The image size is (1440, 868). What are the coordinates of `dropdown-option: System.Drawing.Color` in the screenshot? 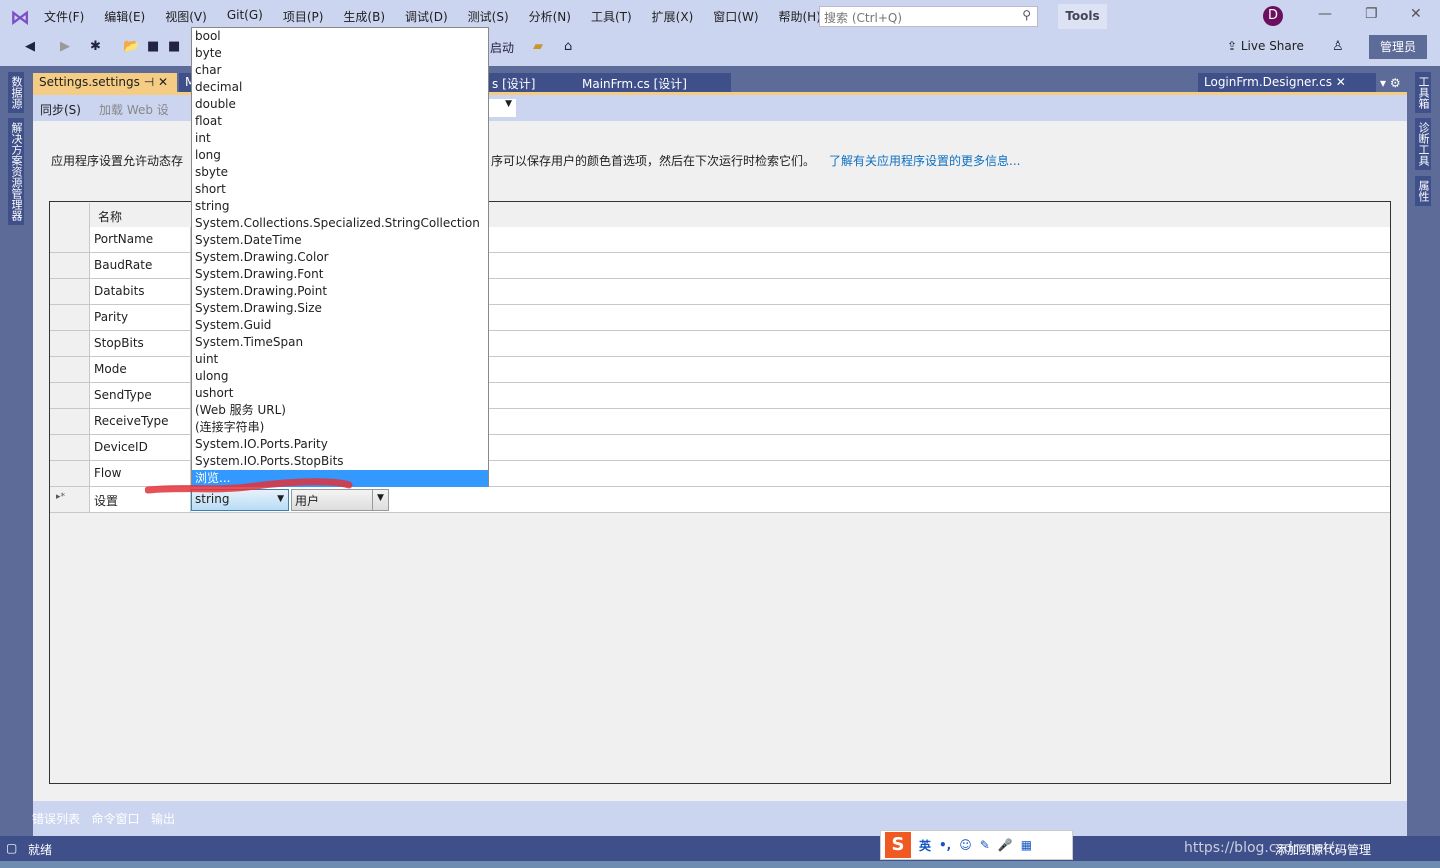 It's located at (340, 257).